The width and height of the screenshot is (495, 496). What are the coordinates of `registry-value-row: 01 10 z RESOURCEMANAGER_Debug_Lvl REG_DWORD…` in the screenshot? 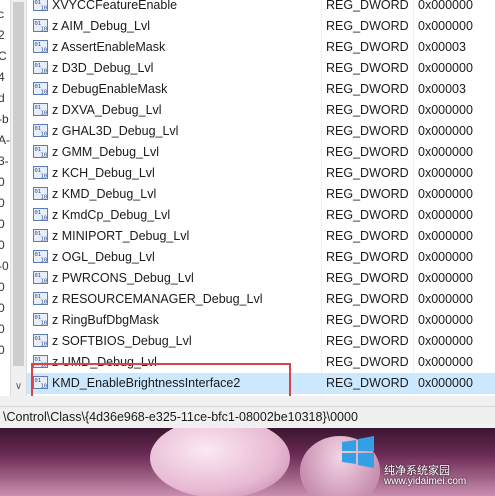 It's located at (261, 299).